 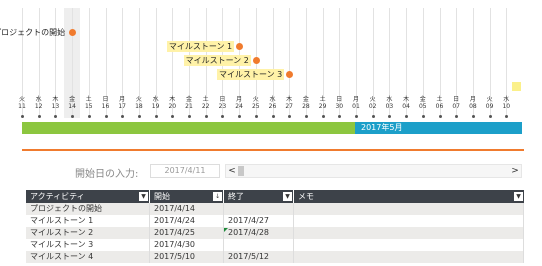 I want to click on date-label: 30, so click(x=339, y=106).